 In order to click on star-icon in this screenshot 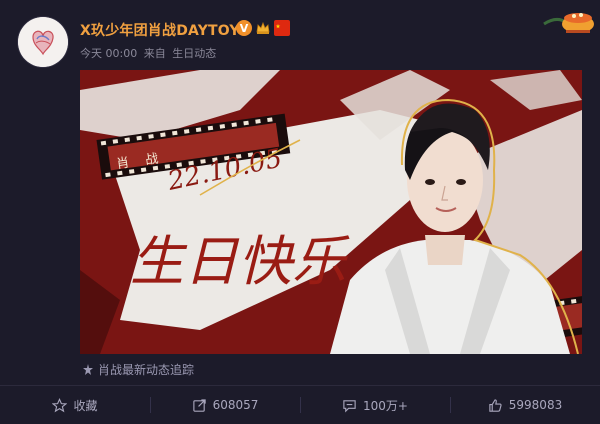, I will do `click(60, 404)`.